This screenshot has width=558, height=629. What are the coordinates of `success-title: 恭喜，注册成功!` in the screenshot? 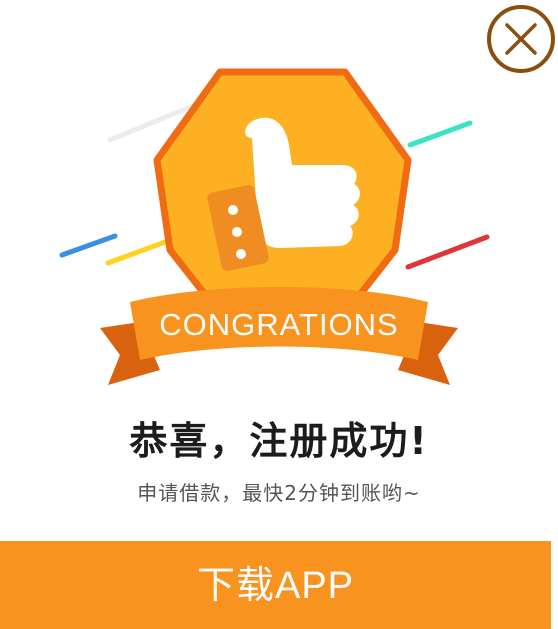 It's located at (279, 441).